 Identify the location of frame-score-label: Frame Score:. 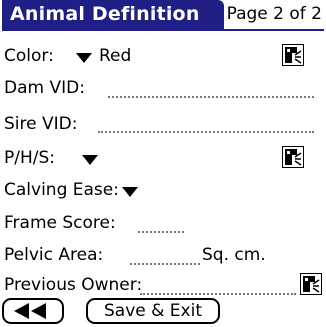
(60, 223).